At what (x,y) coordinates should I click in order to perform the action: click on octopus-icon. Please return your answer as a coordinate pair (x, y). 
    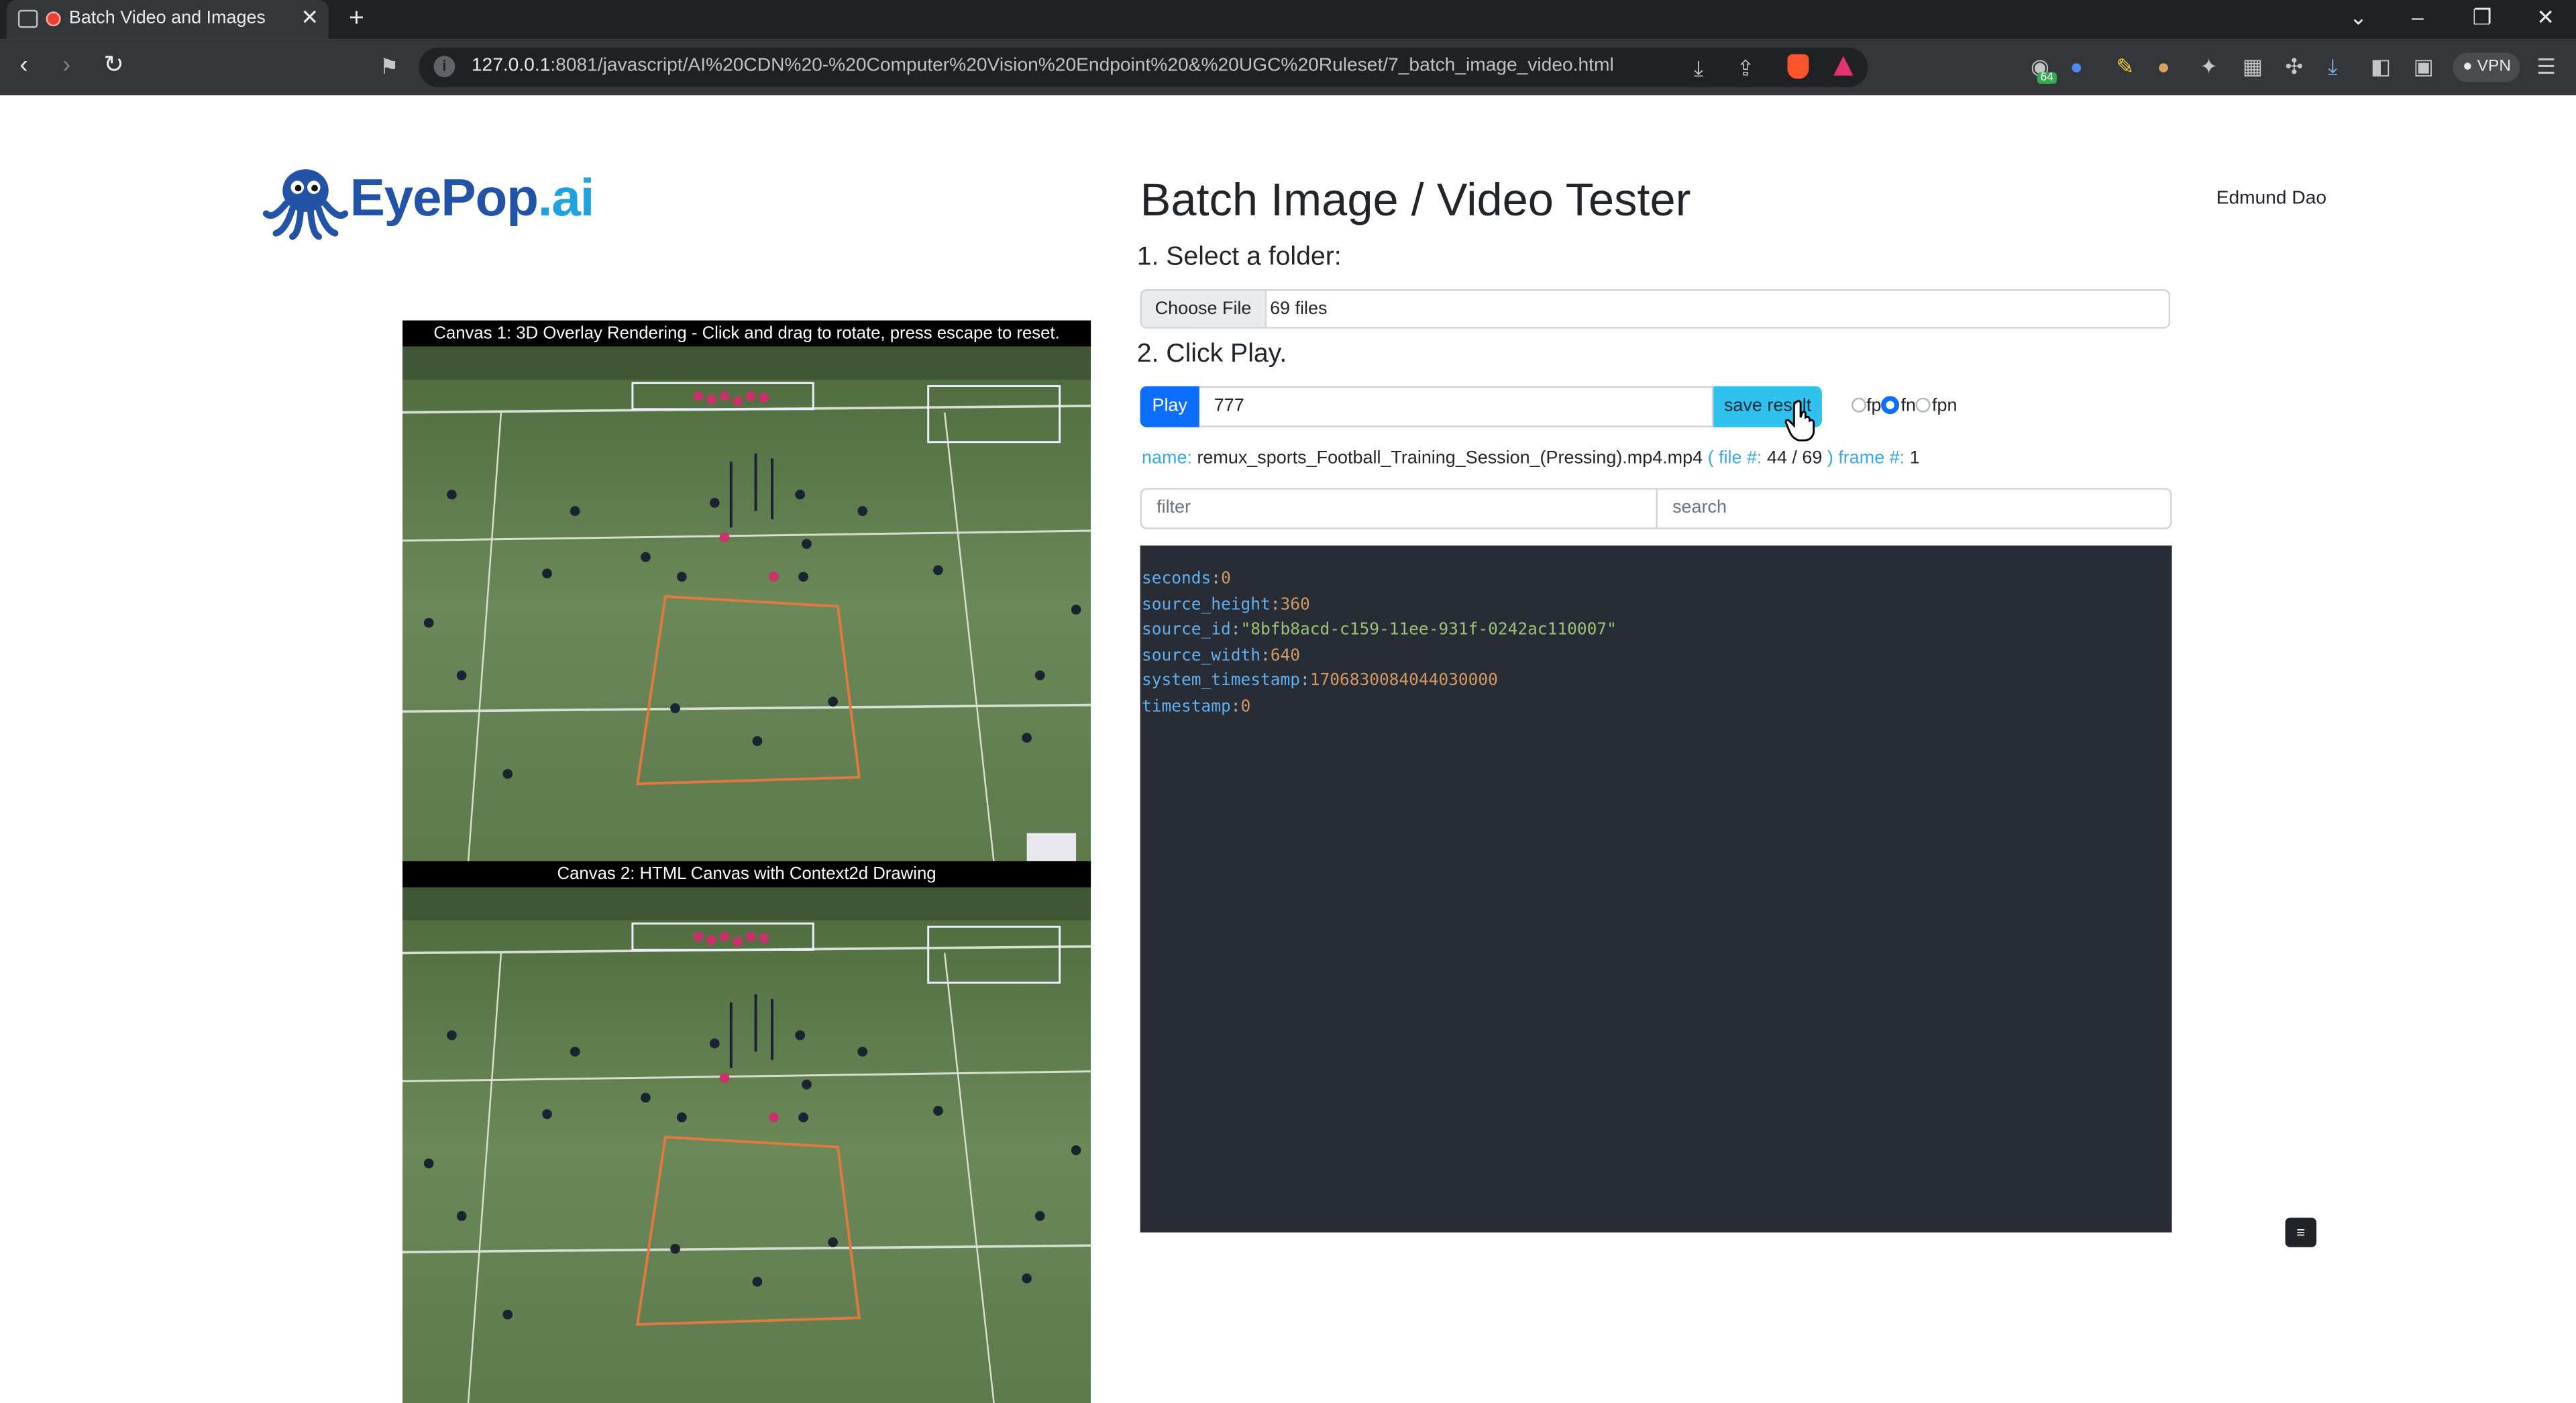
    Looking at the image, I should click on (305, 205).